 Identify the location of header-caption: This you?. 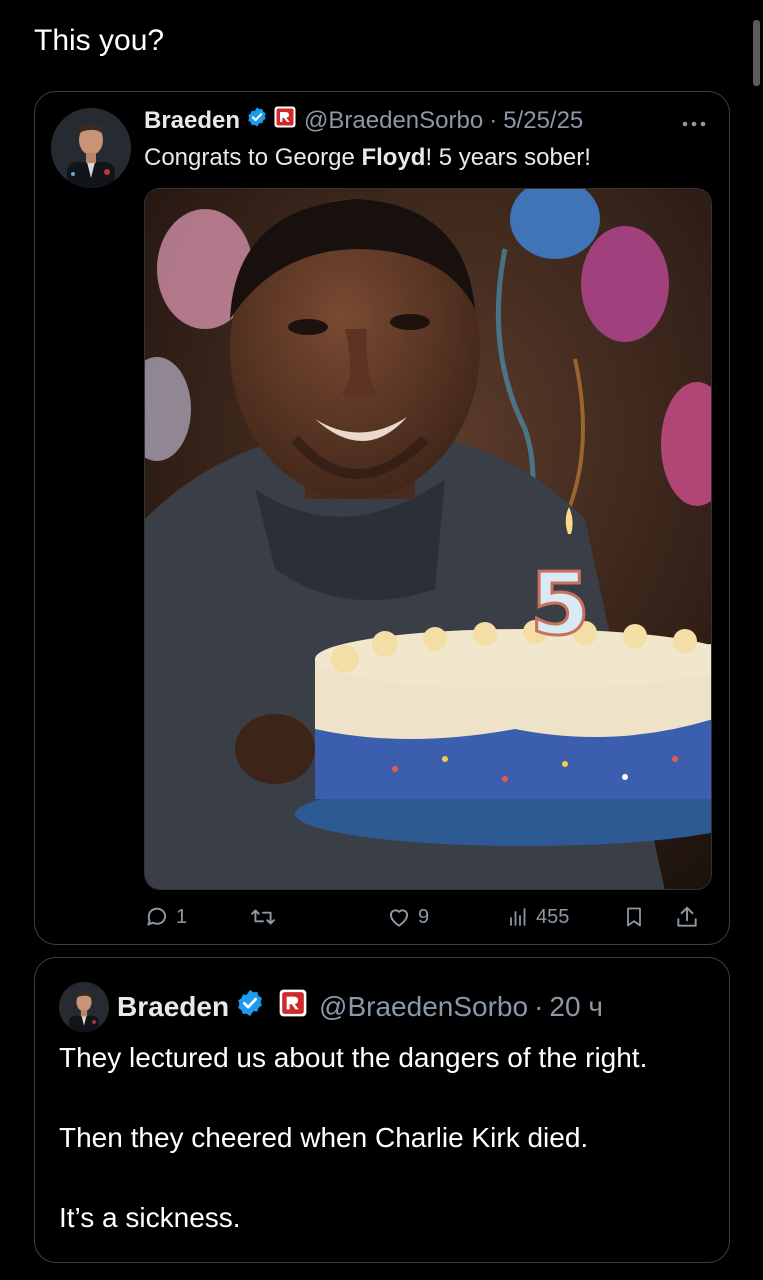
(99, 40).